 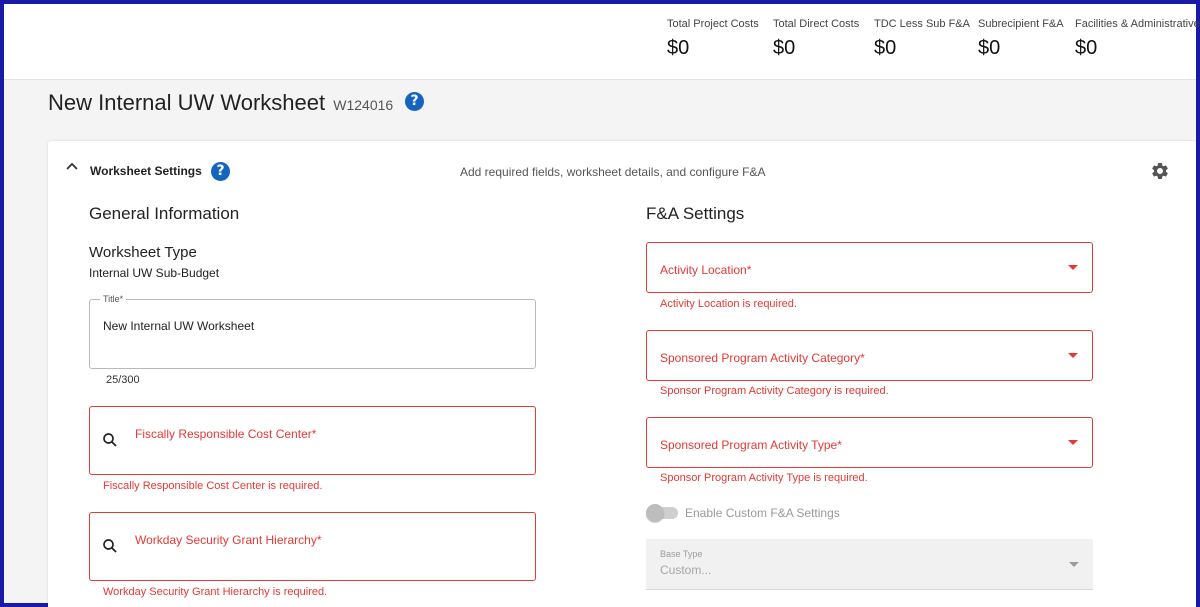 I want to click on custom-fa-toggle, so click(x=662, y=513).